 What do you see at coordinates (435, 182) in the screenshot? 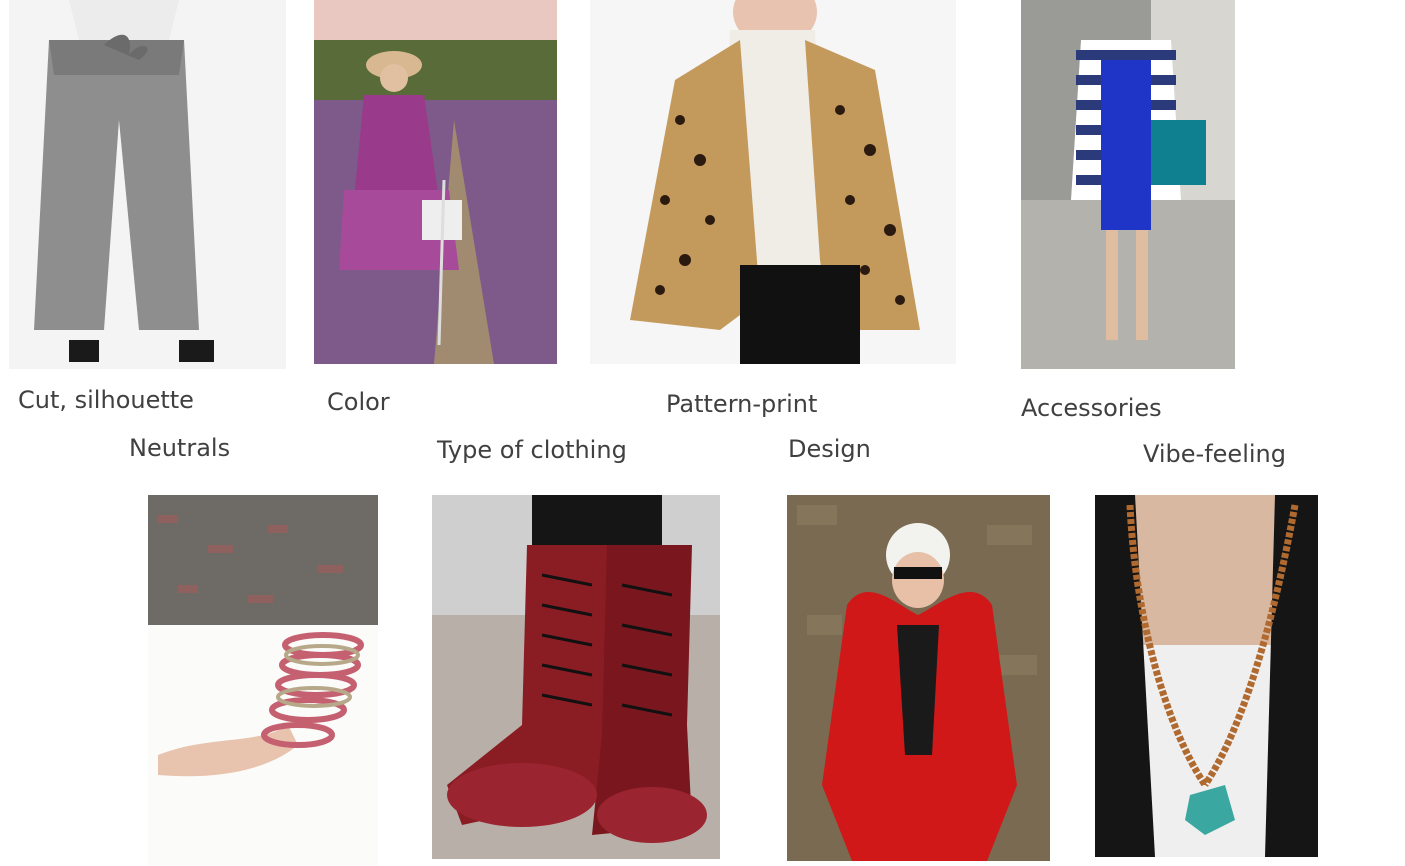
I see `photo-purple-dress-lavender` at bounding box center [435, 182].